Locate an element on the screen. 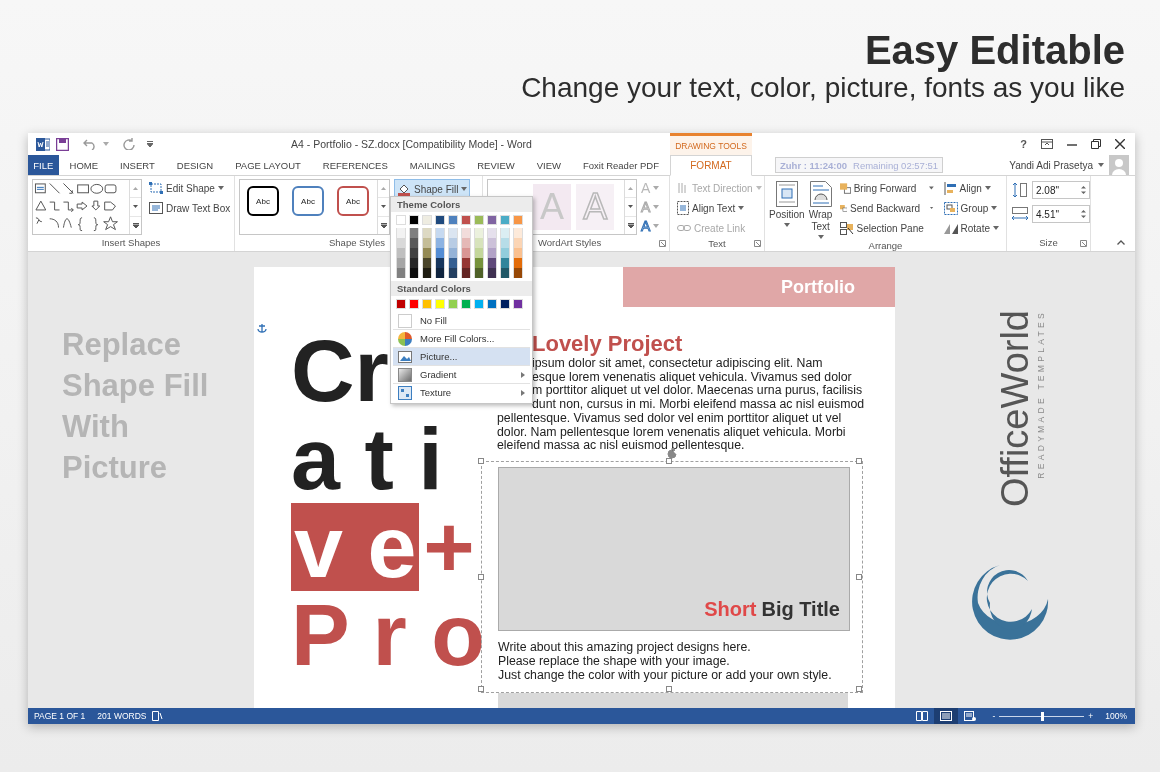 This screenshot has width=1160, height=772. ribbon-tab: MAILINGS is located at coordinates (432, 165).